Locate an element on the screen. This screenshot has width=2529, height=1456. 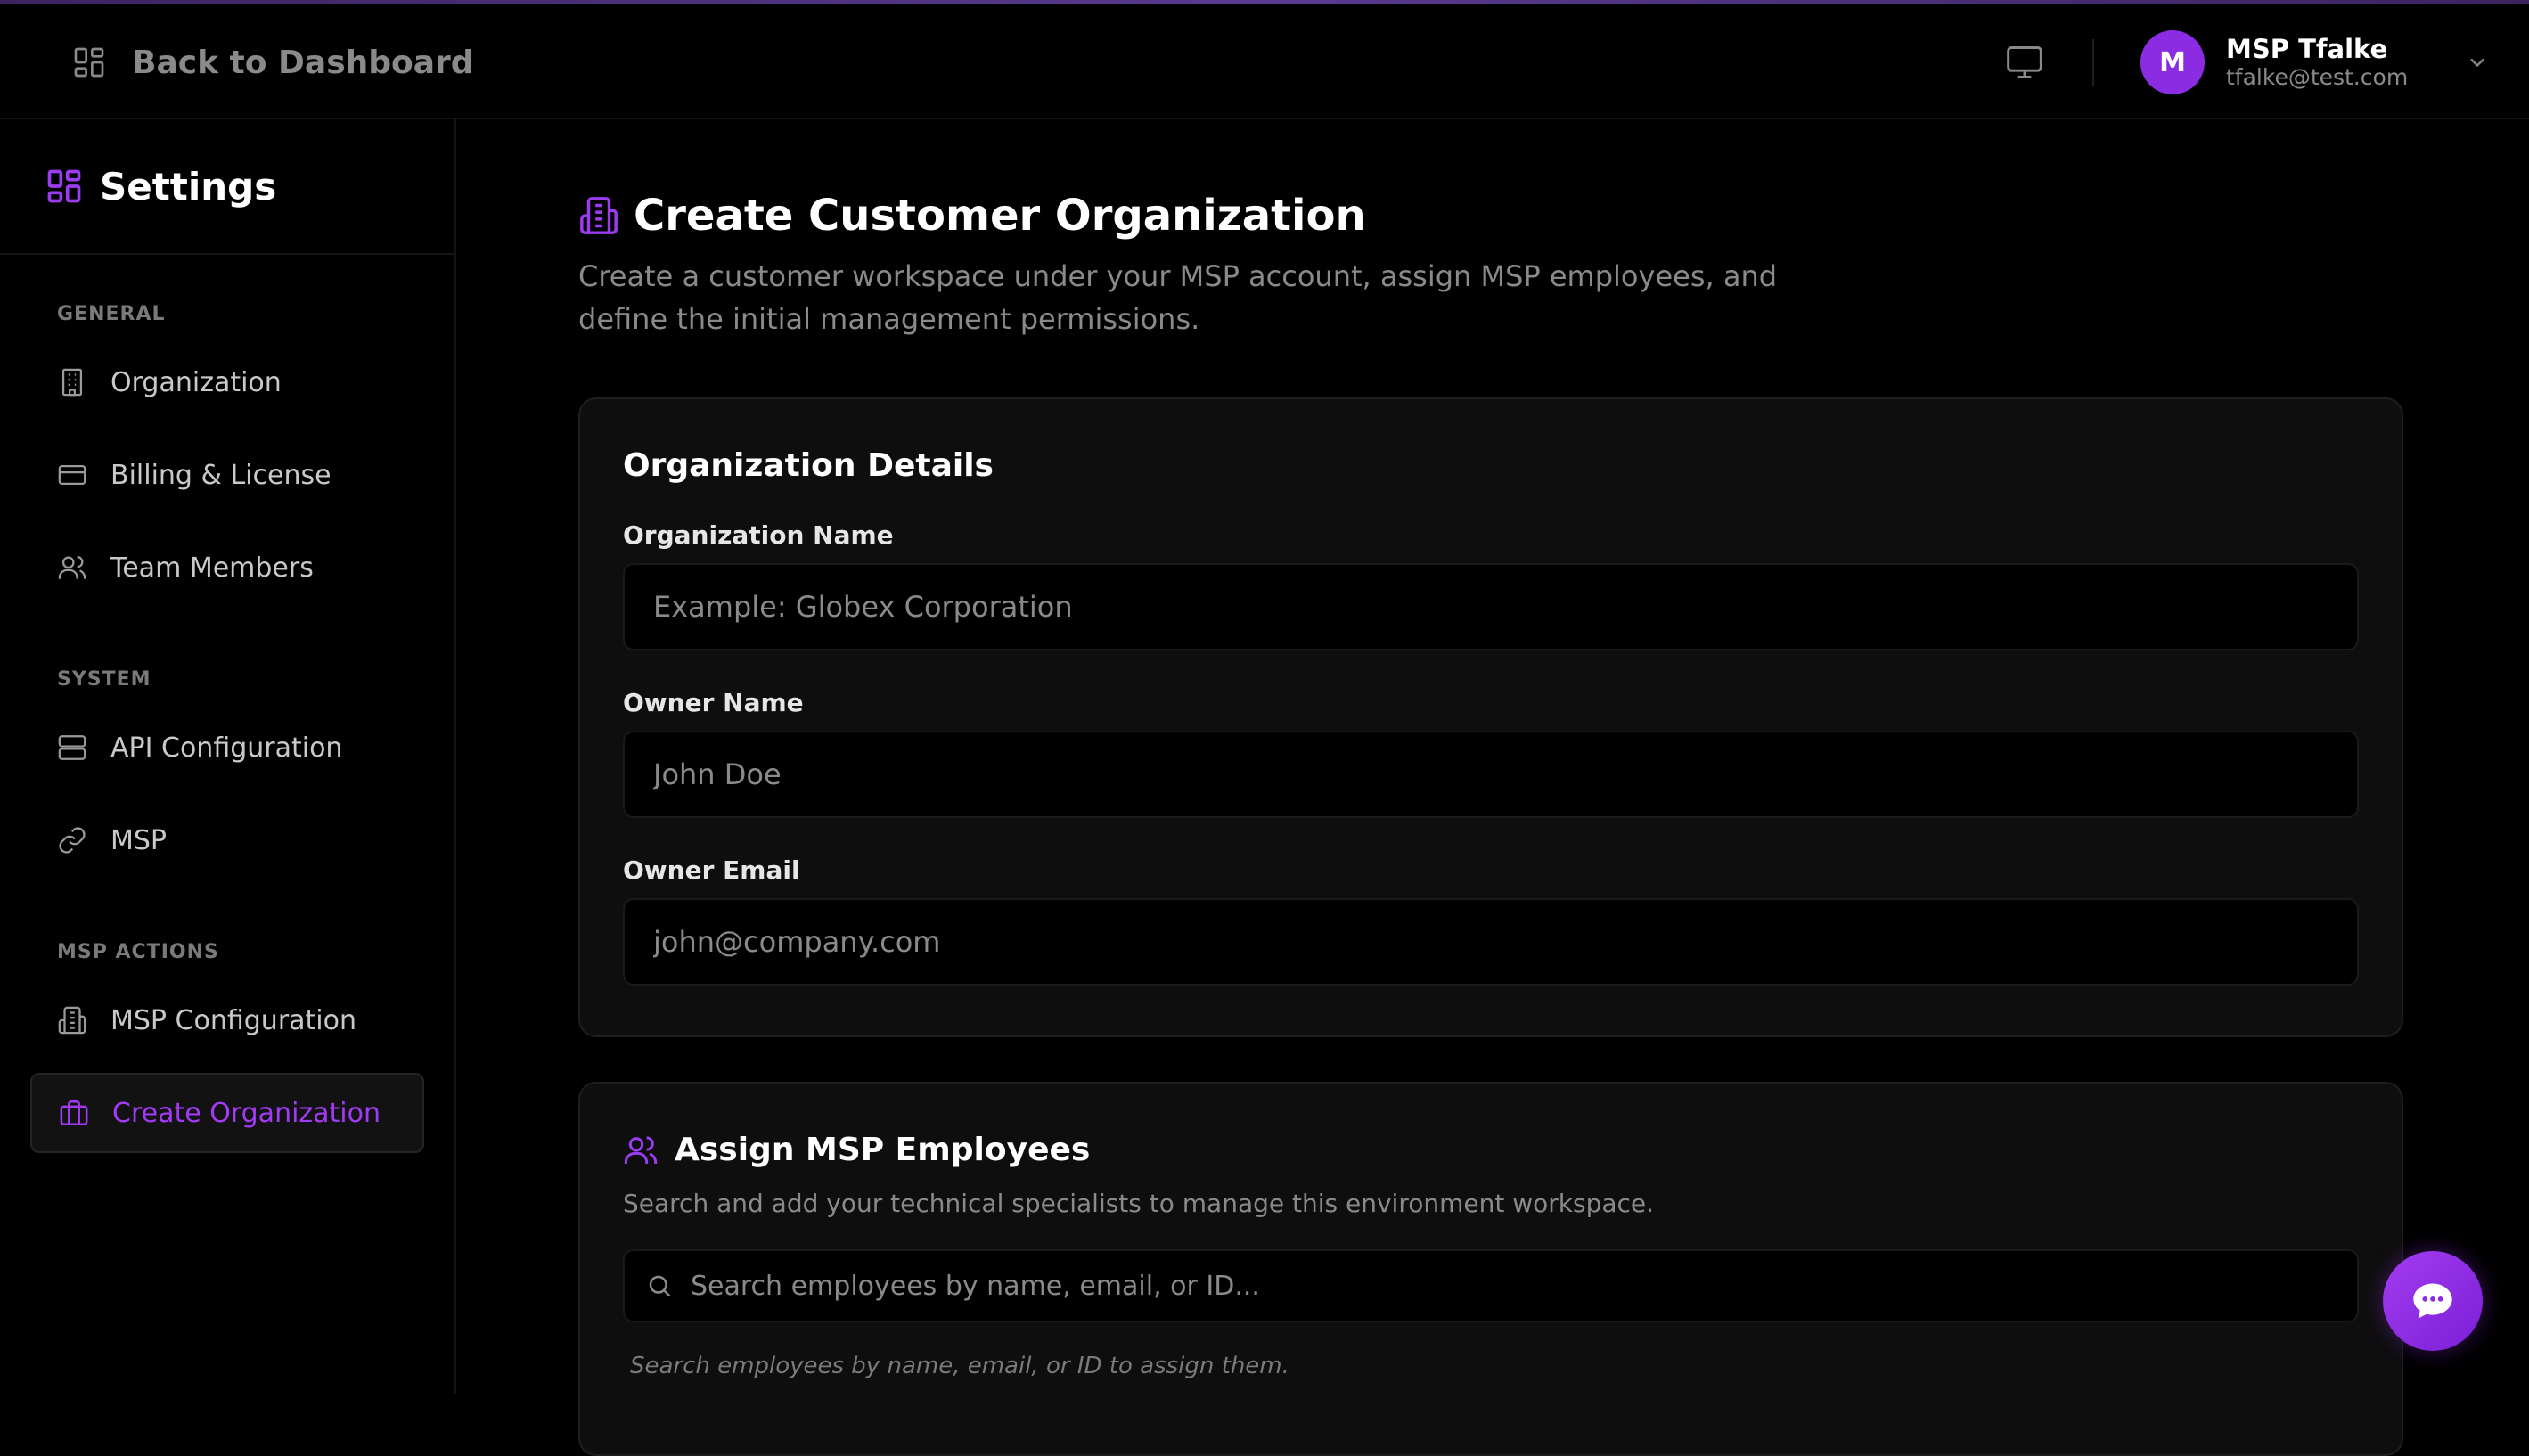
chat-bubble-icon is located at coordinates (2432, 1301).